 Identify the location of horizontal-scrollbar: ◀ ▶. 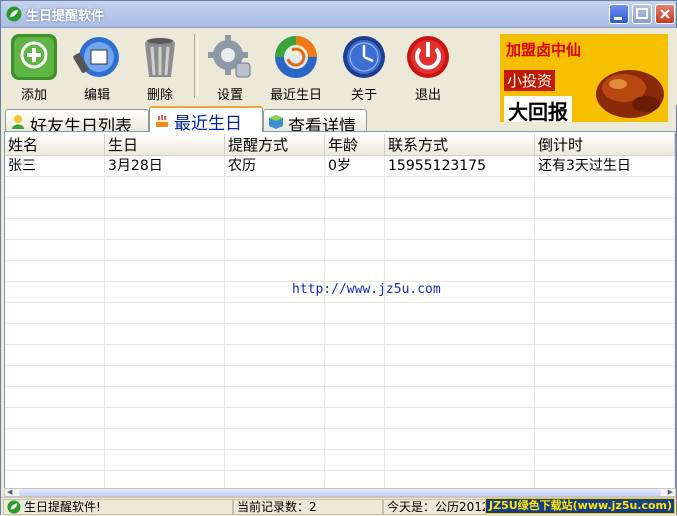
(340, 492).